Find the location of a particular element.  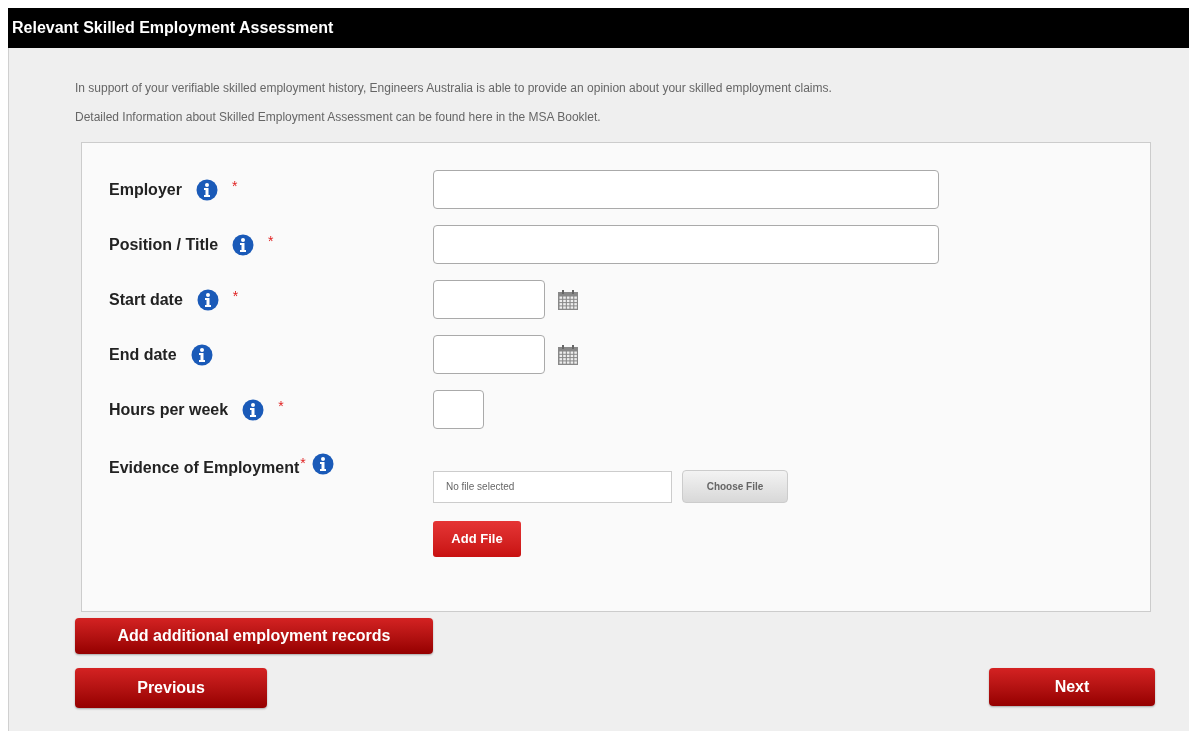

header-title: Relevant Skilled Employment Assessment is located at coordinates (173, 28).